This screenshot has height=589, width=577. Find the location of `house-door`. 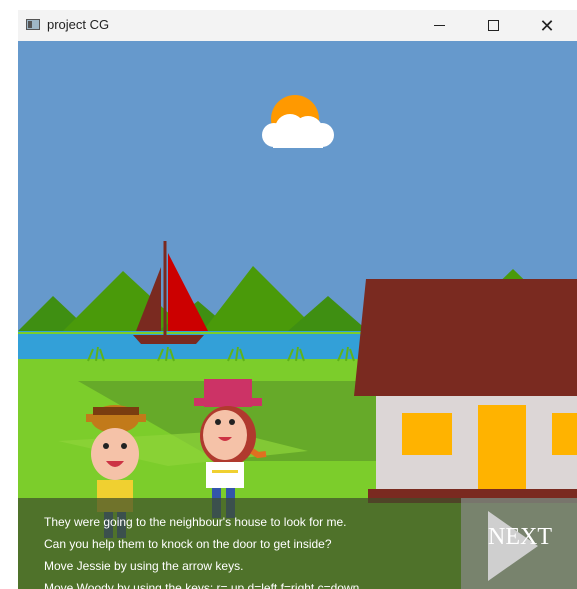

house-door is located at coordinates (502, 448).